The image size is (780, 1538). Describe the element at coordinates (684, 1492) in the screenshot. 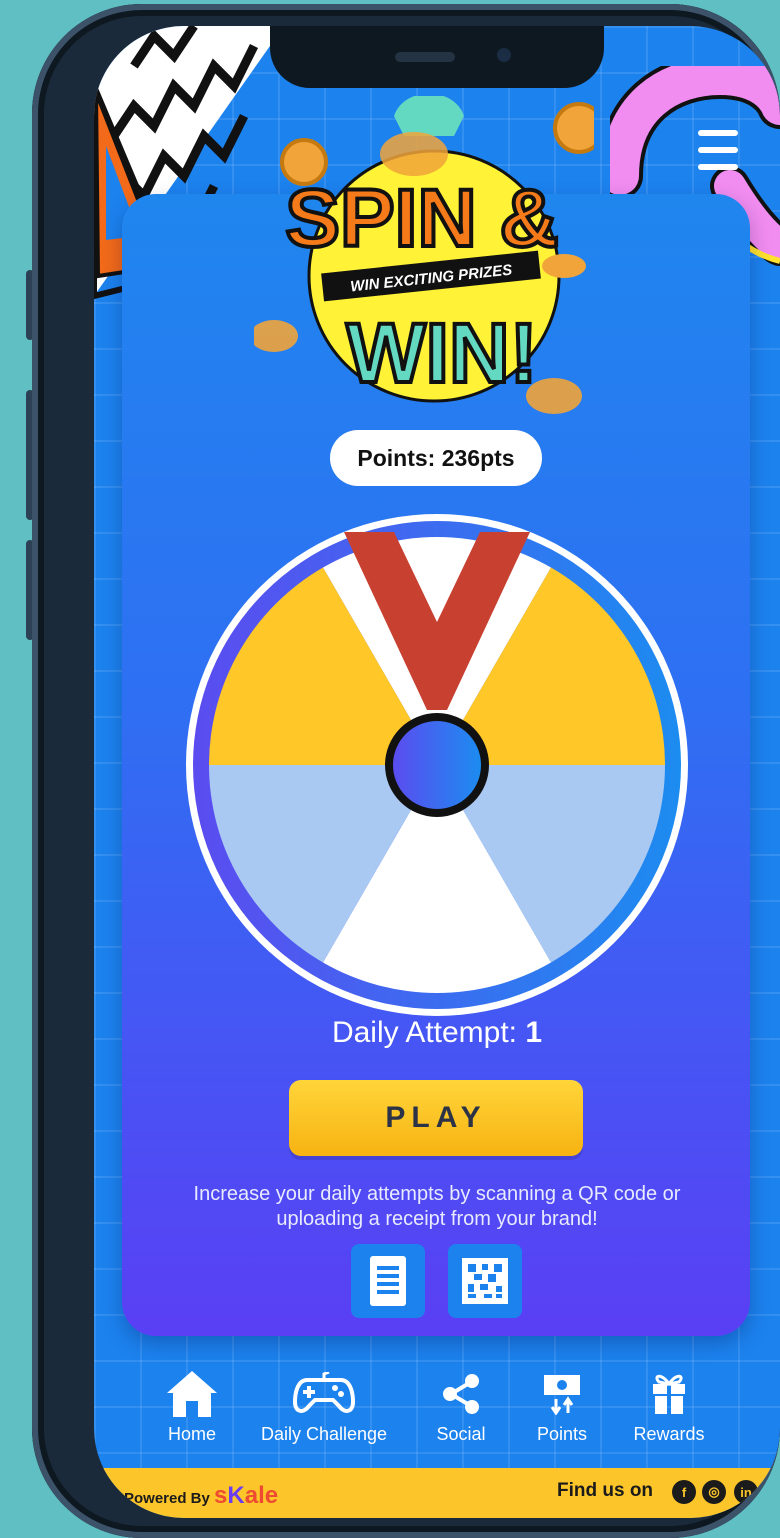

I see `facebook-icon: f` at that location.